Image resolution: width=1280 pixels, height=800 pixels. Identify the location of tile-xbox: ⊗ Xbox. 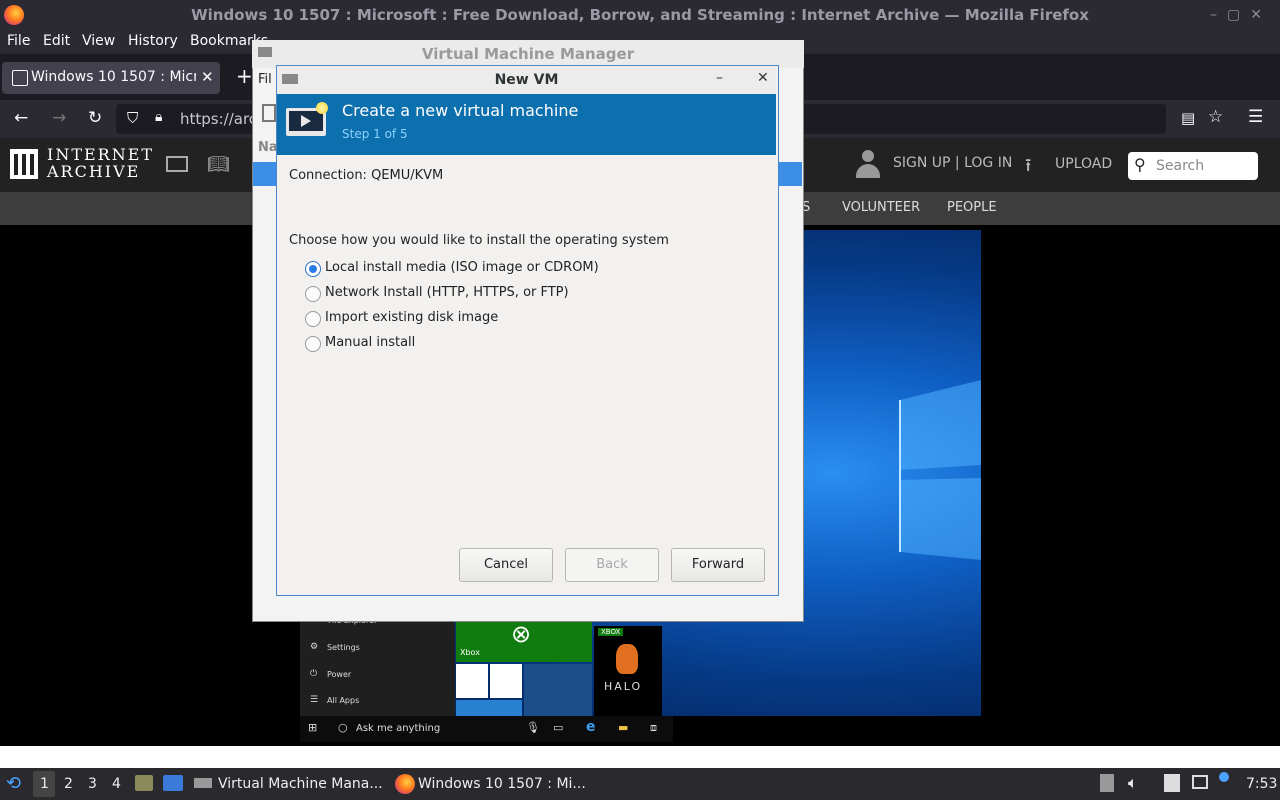
(524, 641).